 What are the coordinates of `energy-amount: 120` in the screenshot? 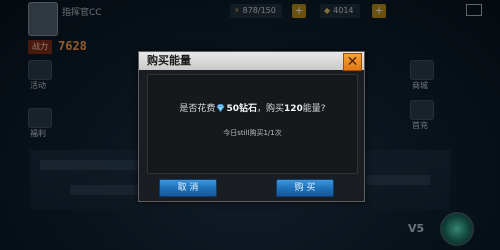 It's located at (293, 109).